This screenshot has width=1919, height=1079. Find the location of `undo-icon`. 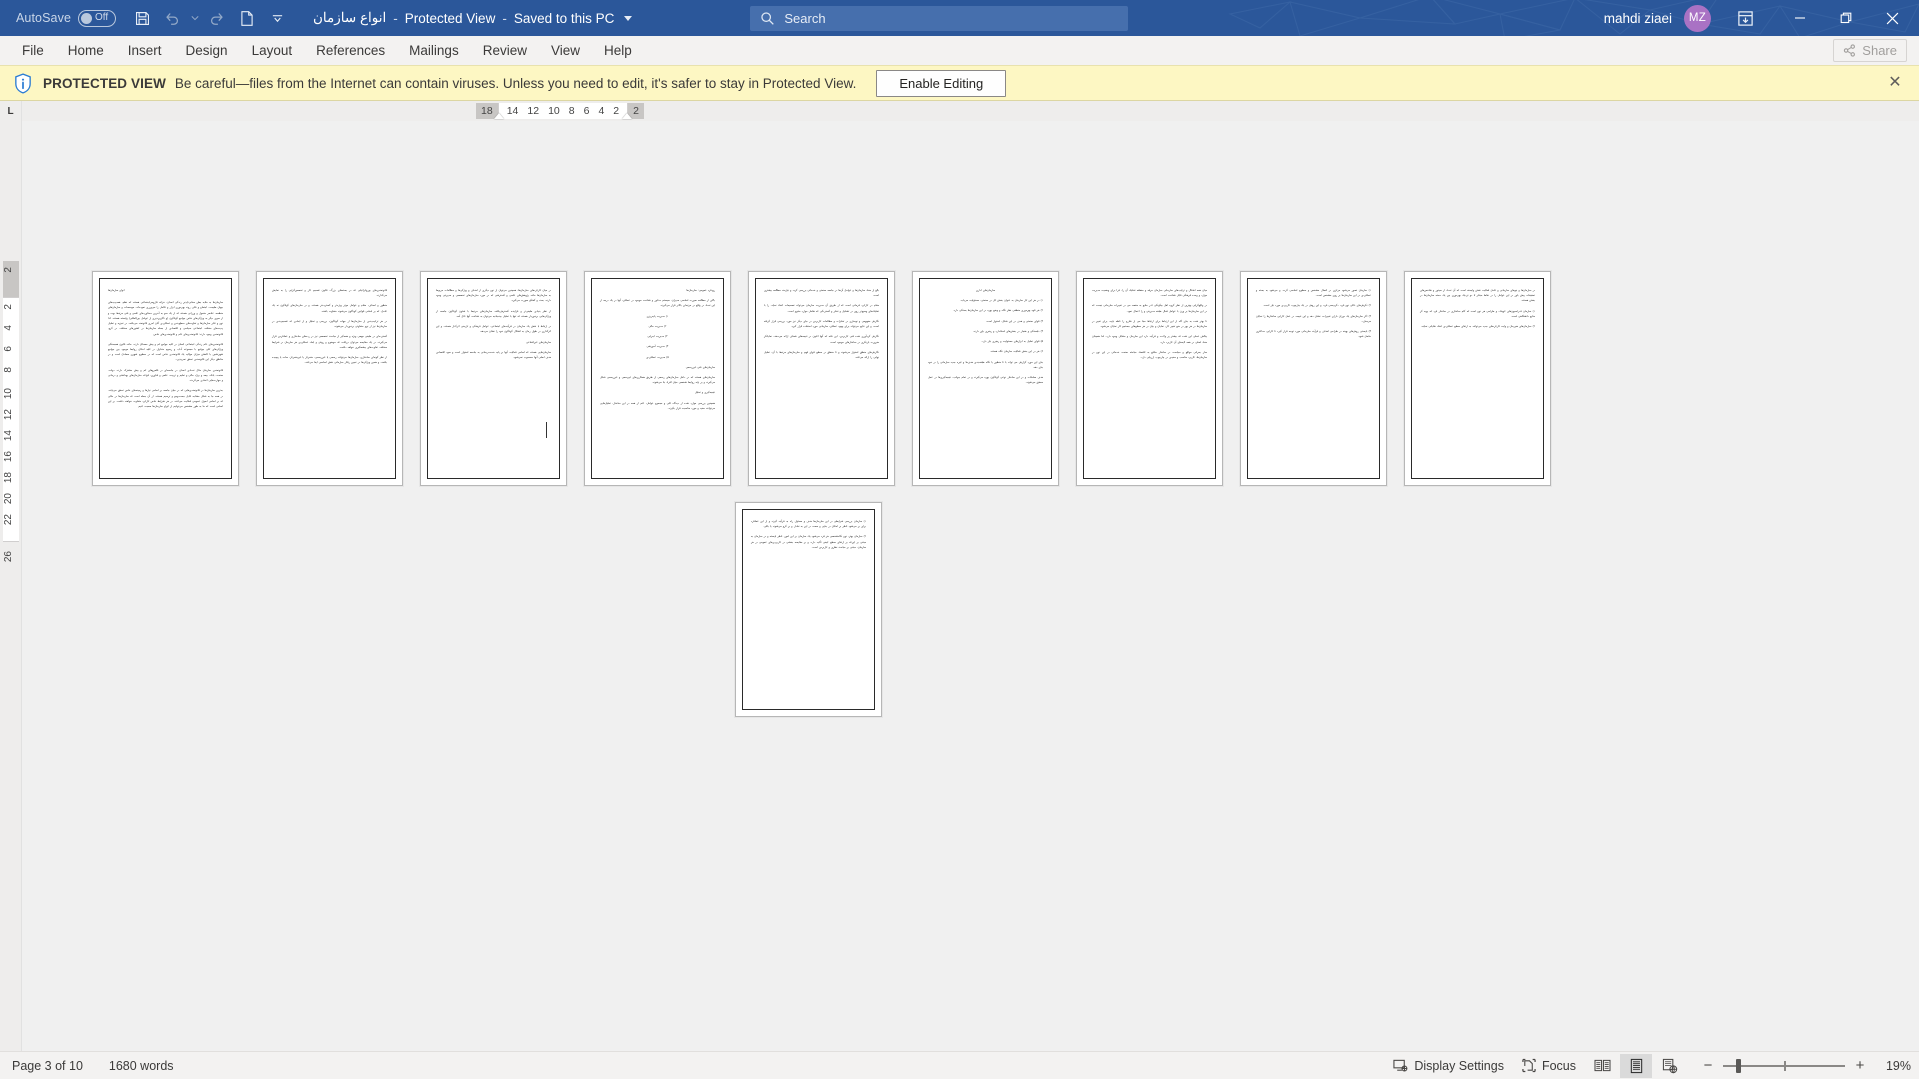

undo-icon is located at coordinates (172, 18).